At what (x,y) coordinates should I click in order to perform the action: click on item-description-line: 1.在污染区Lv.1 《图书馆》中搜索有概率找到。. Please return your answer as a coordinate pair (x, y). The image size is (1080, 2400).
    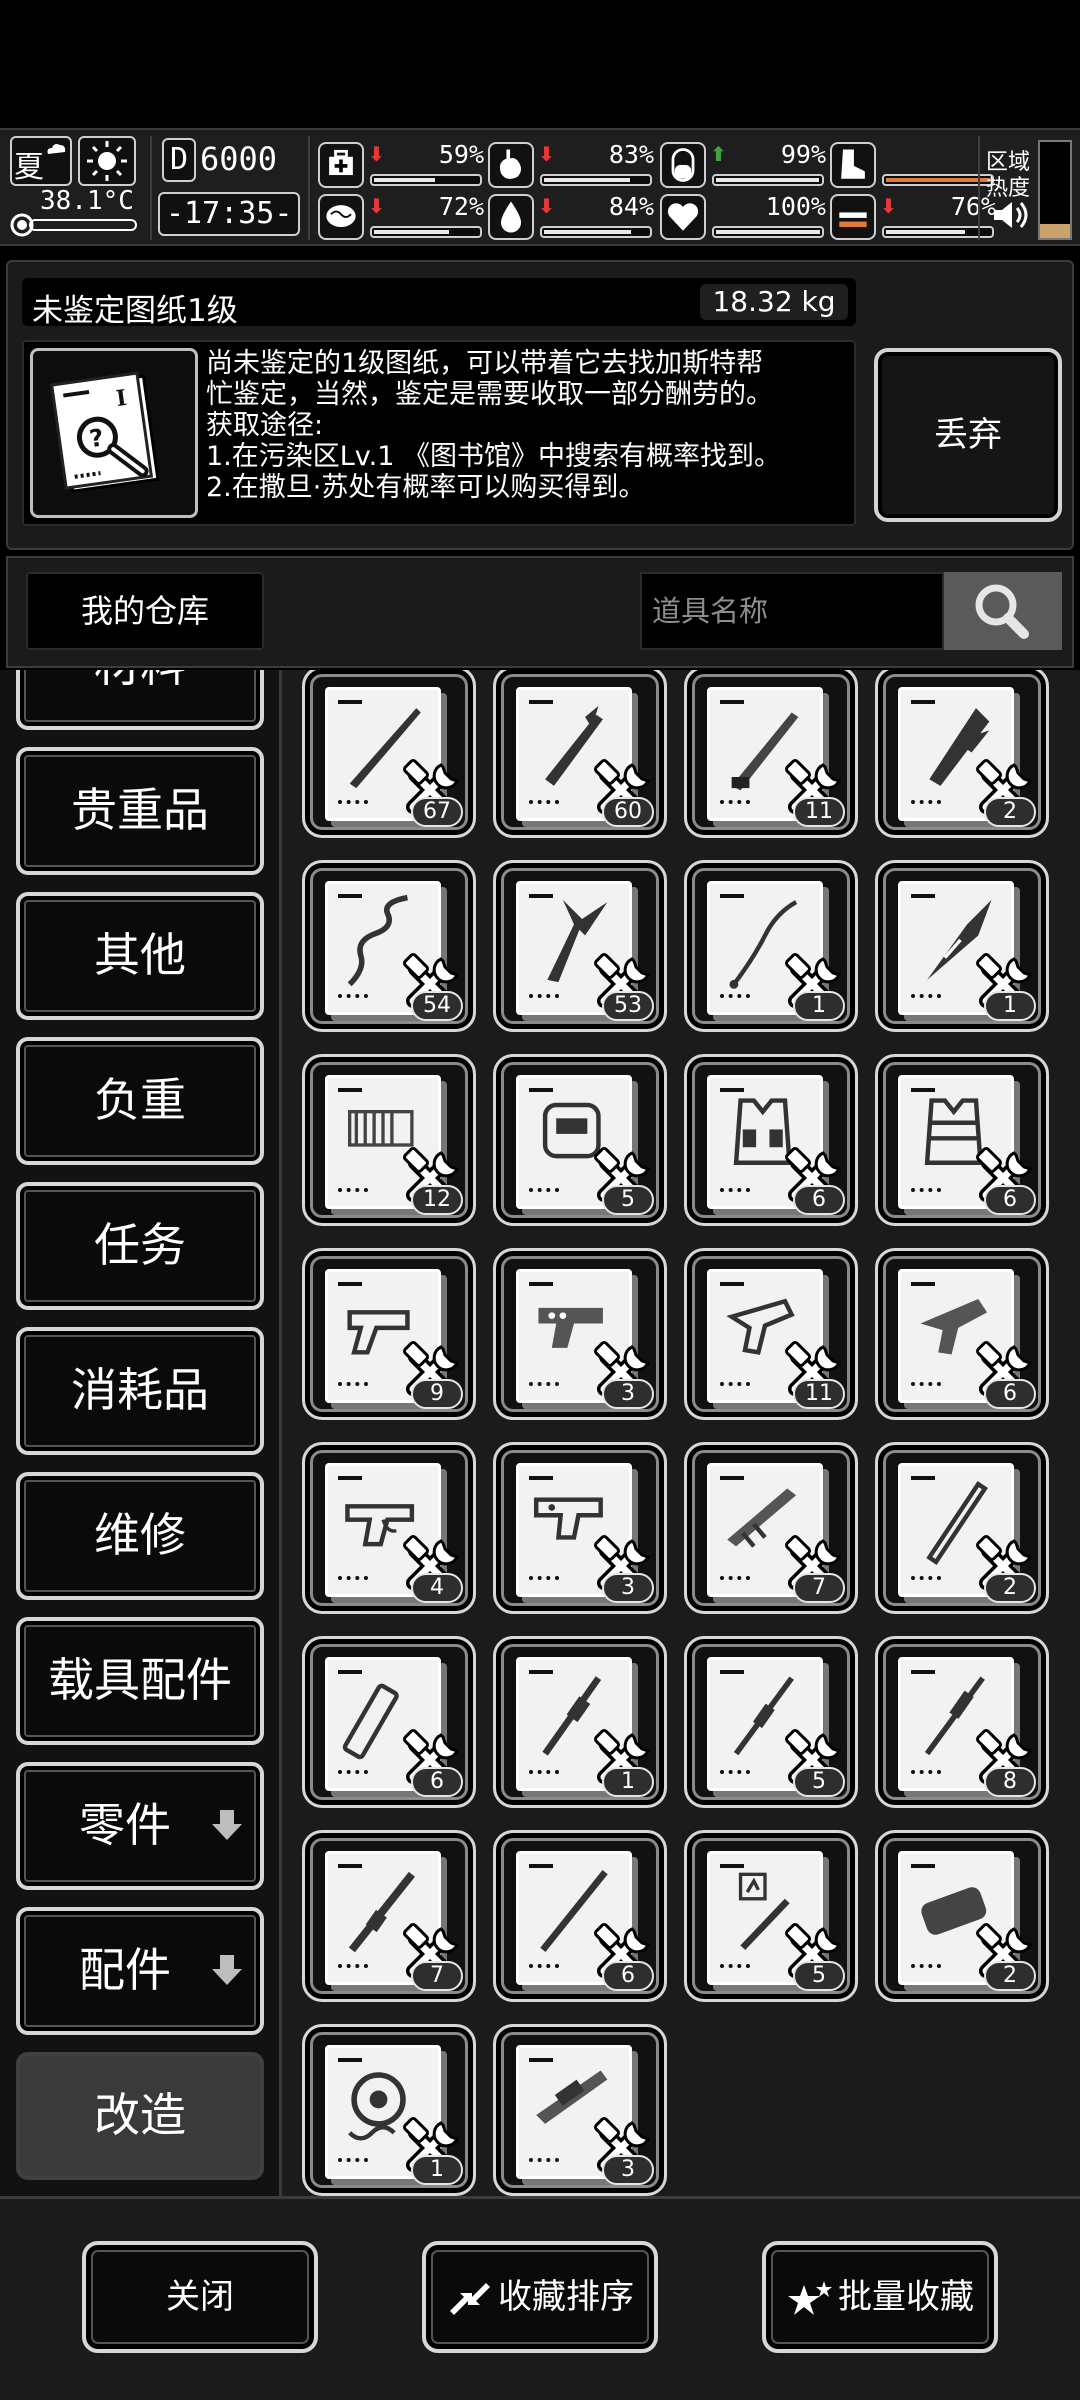
    Looking at the image, I should click on (494, 456).